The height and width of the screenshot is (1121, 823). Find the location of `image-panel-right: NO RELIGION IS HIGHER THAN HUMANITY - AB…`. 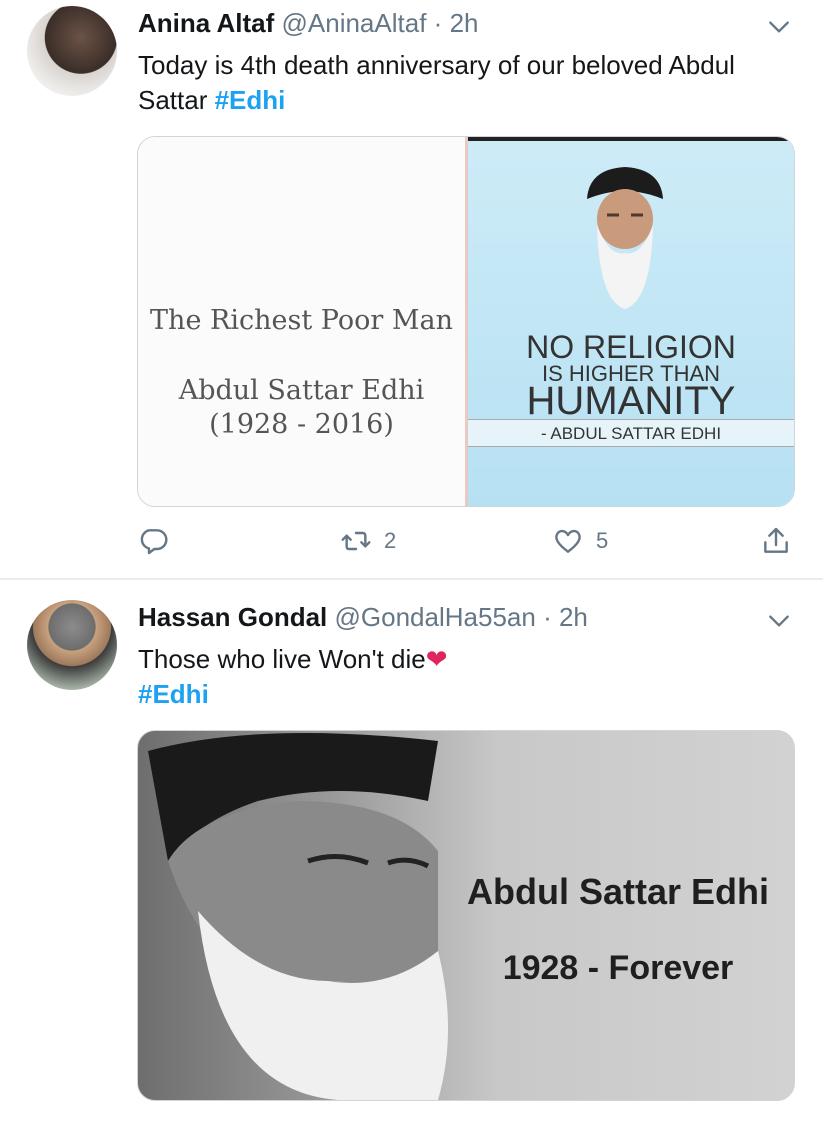

image-panel-right: NO RELIGION IS HIGHER THAN HUMANITY - AB… is located at coordinates (631, 321).